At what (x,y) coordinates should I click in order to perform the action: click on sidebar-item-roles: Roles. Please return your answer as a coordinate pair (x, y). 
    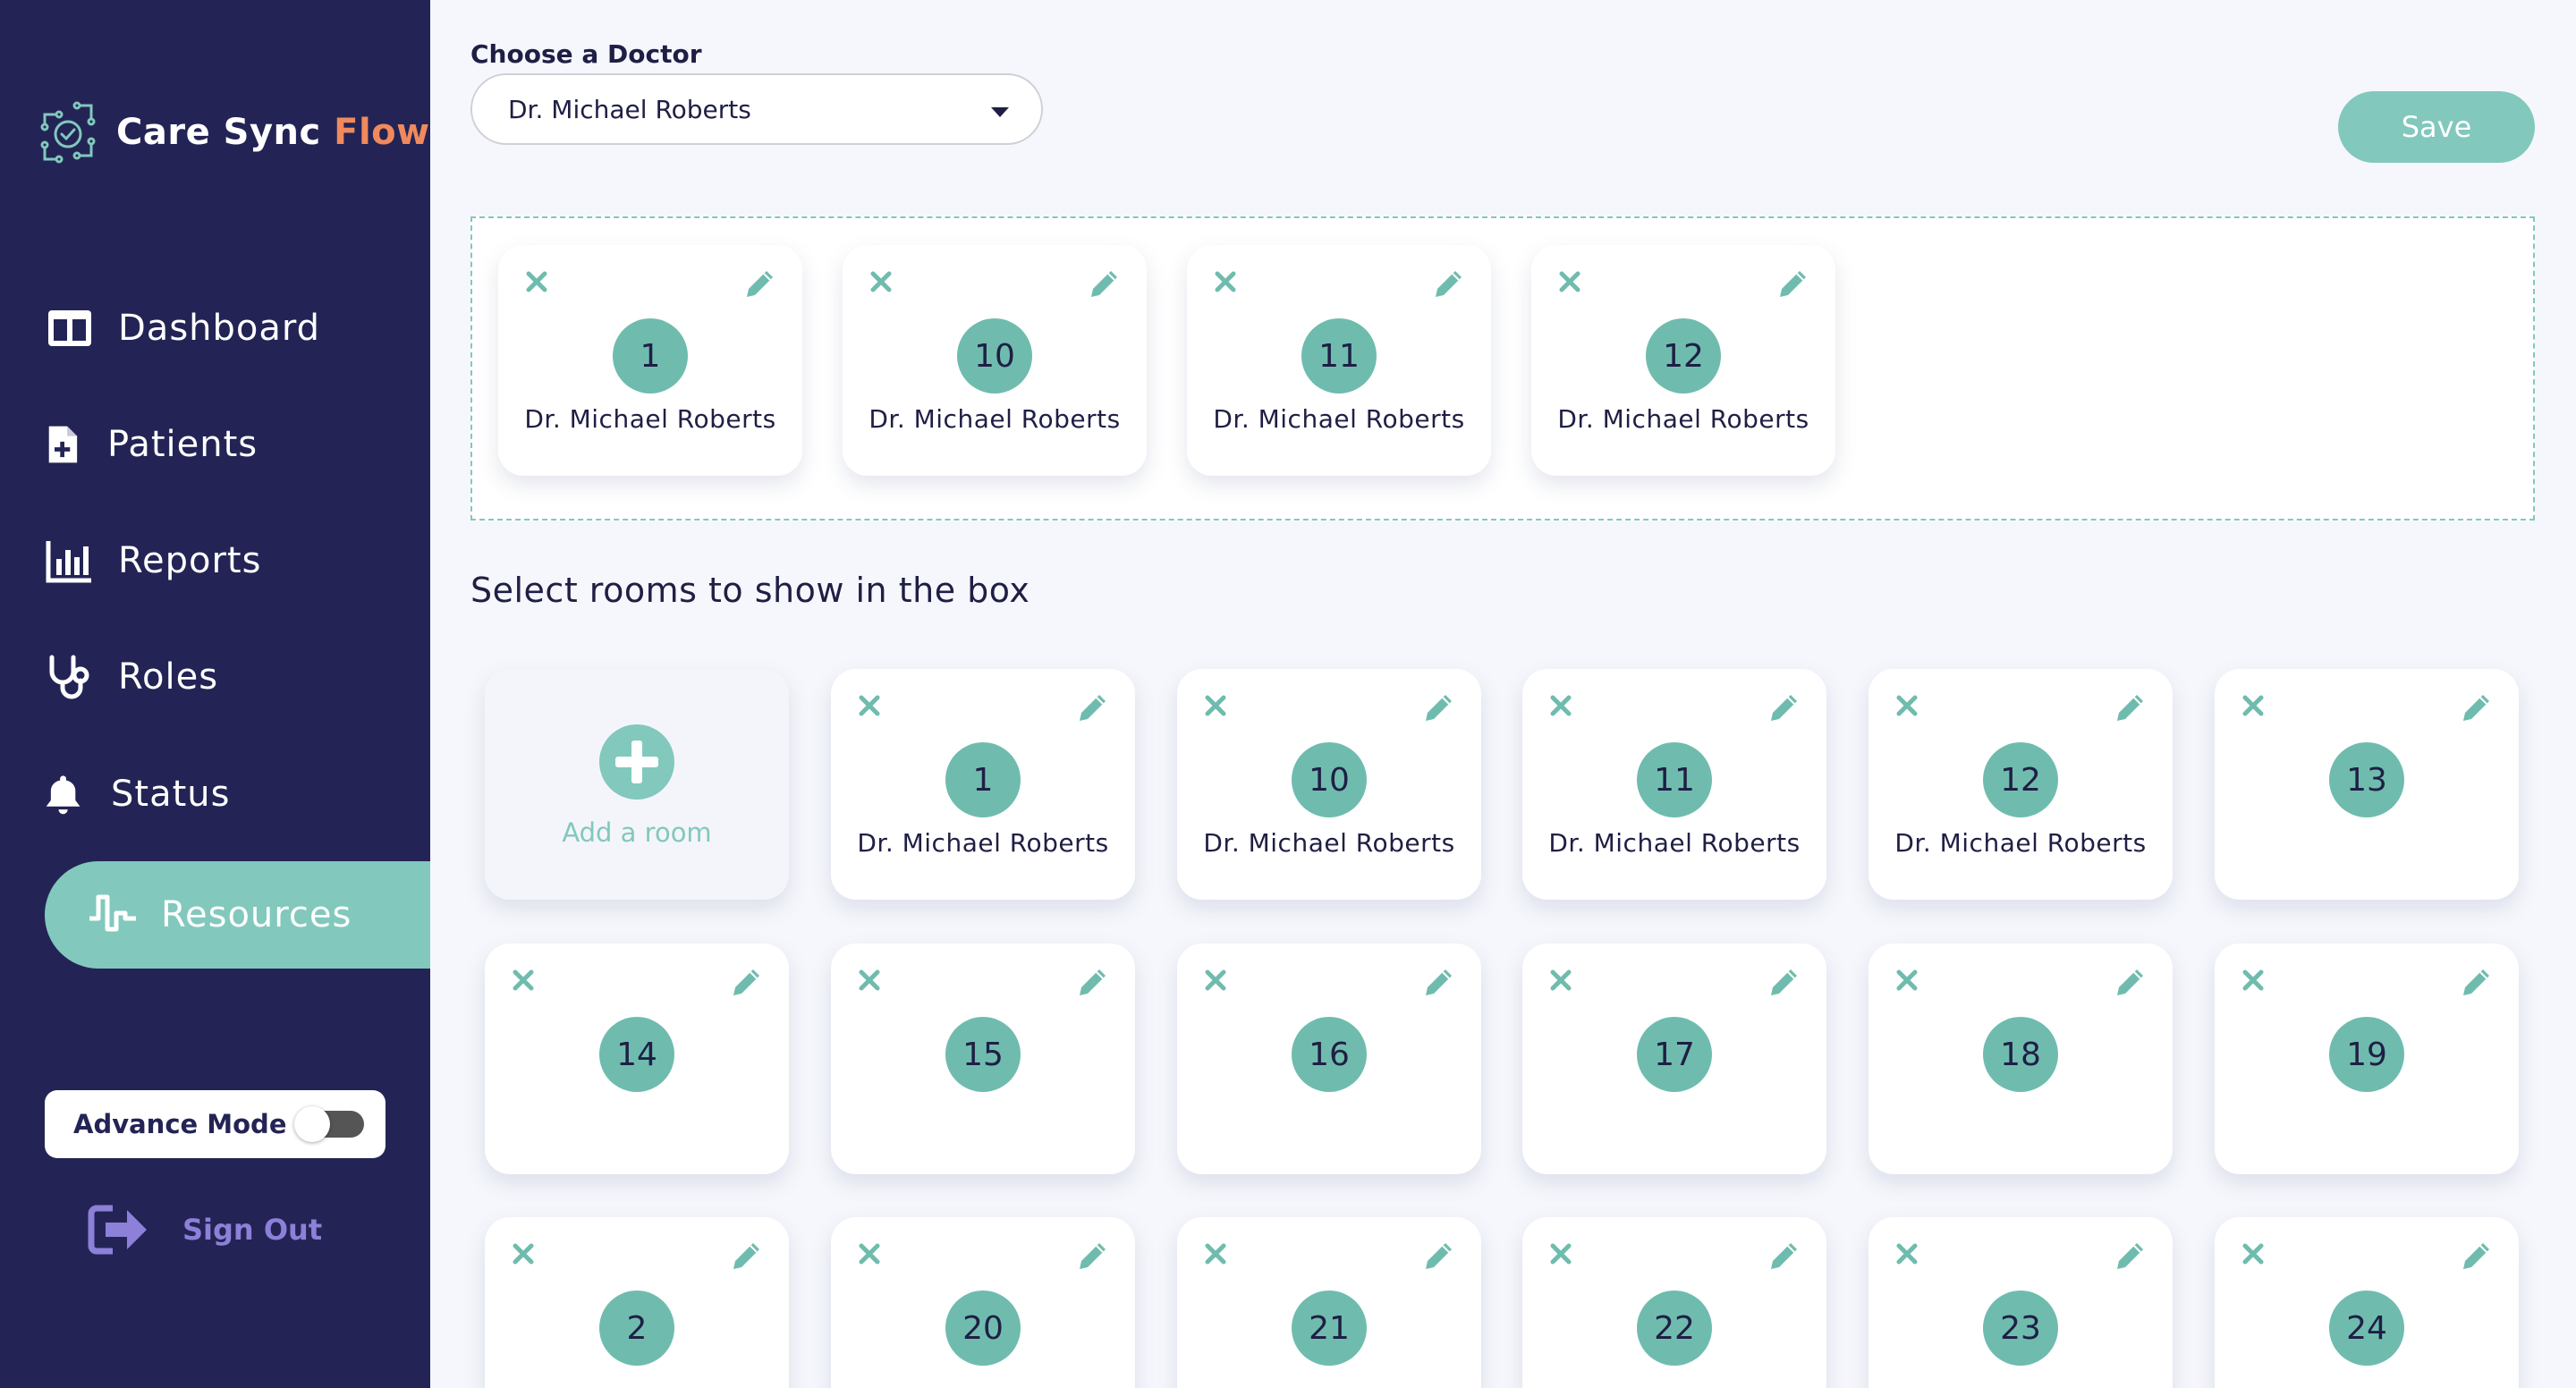
    Looking at the image, I should click on (237, 677).